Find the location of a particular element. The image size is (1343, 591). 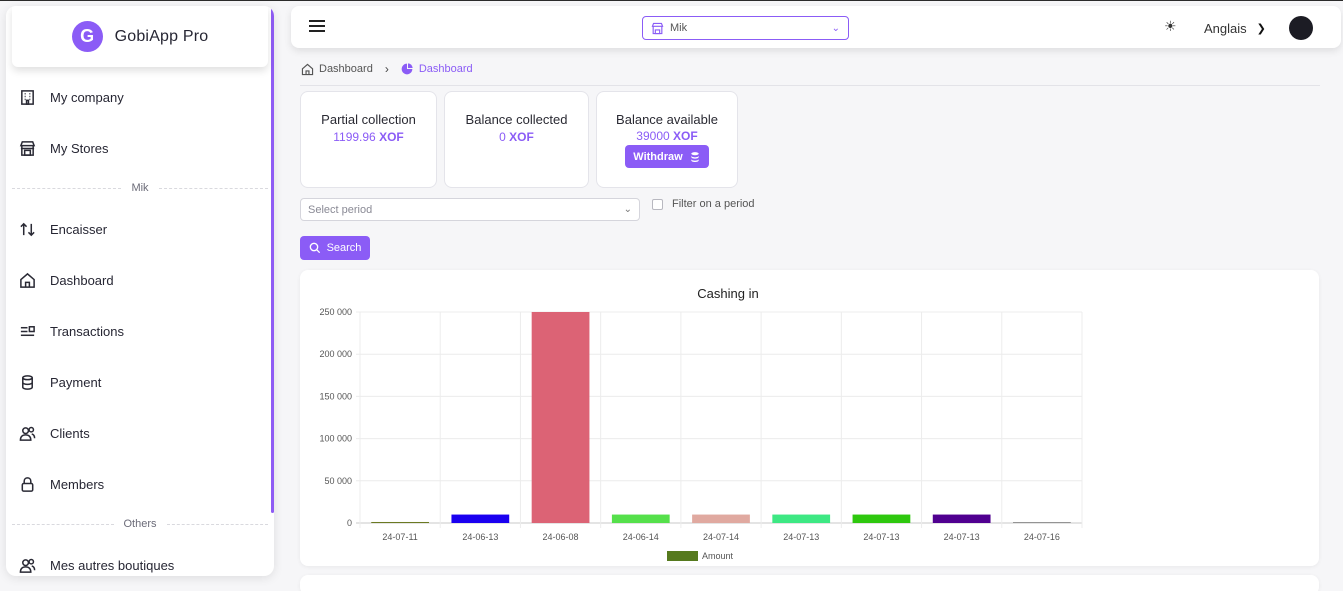

period-select: Select period ⌄ is located at coordinates (470, 209).